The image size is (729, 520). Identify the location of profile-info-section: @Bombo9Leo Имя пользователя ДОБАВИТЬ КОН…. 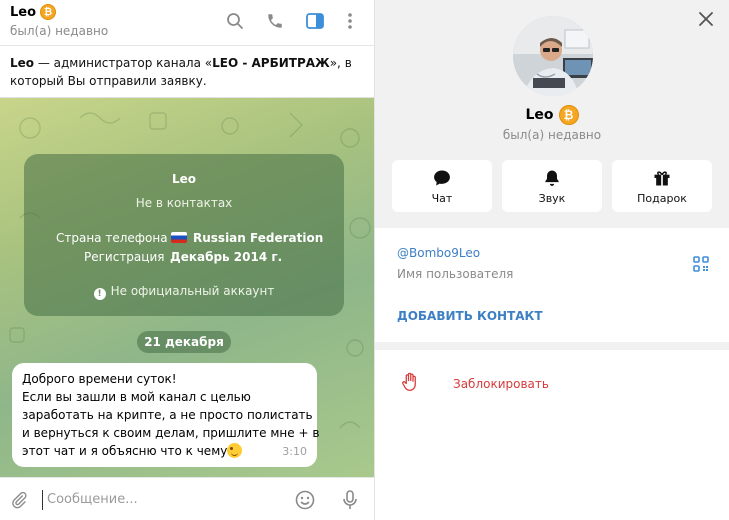
(552, 285).